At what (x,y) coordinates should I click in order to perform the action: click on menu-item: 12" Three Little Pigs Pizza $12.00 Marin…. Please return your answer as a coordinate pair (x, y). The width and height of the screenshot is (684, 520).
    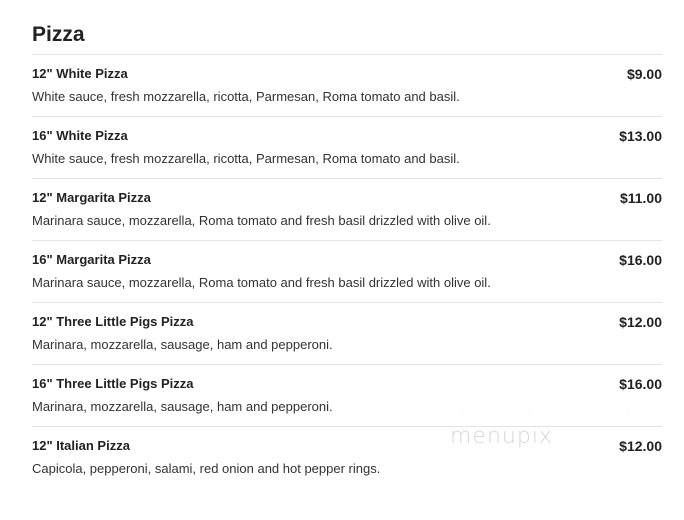
    Looking at the image, I should click on (347, 333).